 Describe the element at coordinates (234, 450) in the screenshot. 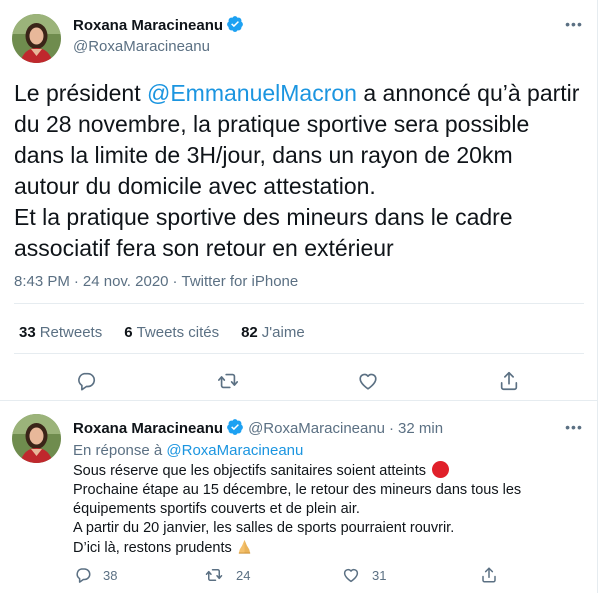

I see `reply-to-handle: @RoxaMaracineanu` at that location.